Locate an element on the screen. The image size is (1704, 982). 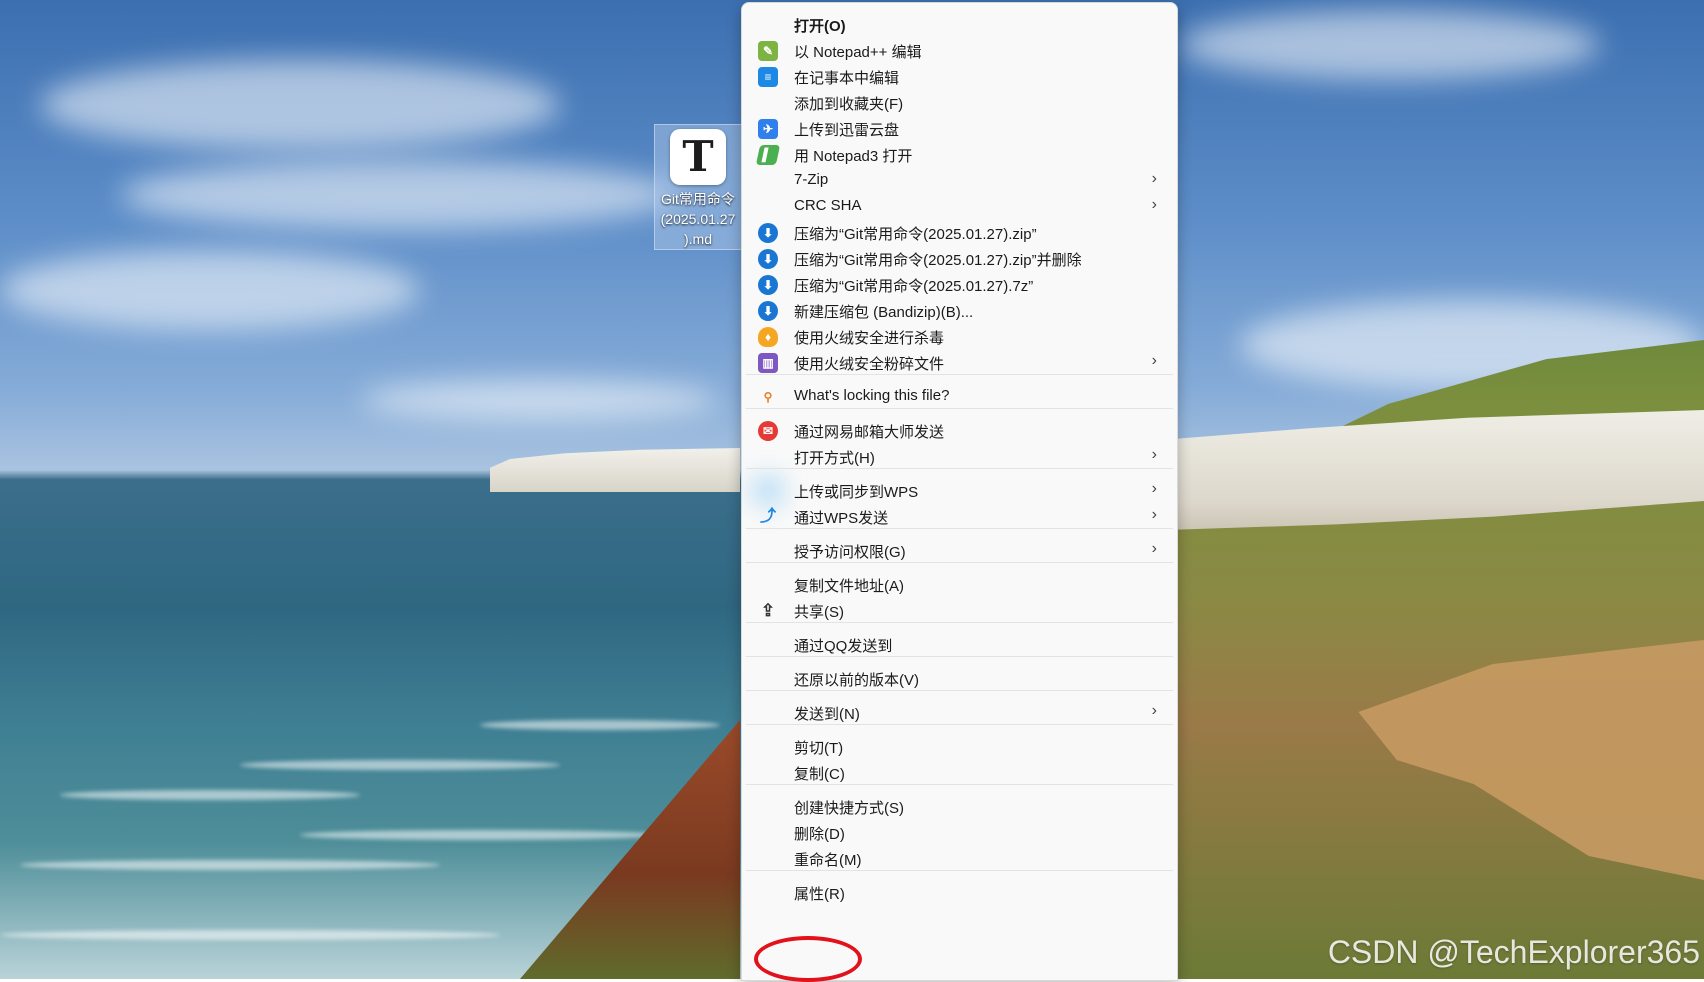
menu-item-label: 添加到收藏夹(F) is located at coordinates (849, 104).